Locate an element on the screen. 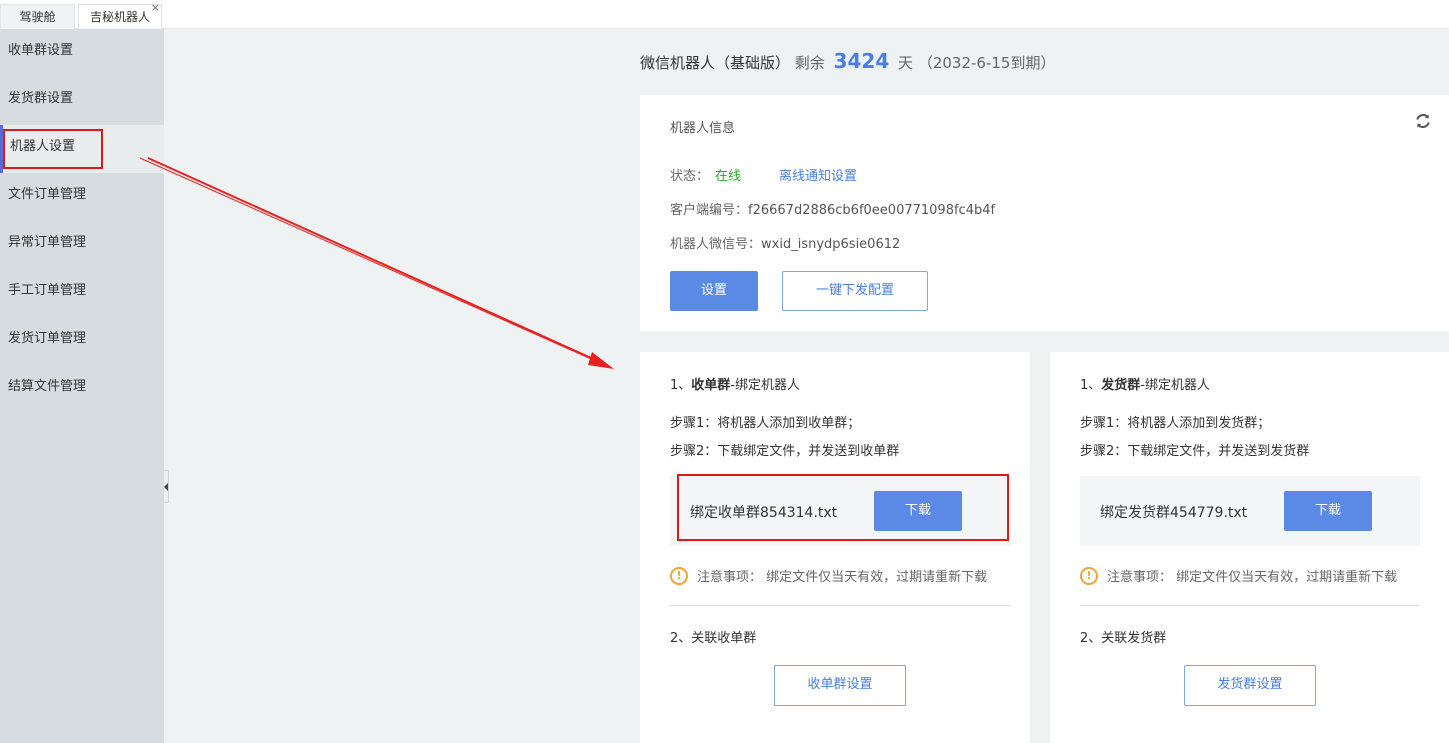 The width and height of the screenshot is (1449, 743). tab-cockpit: 驾驶舱 is located at coordinates (37, 16).